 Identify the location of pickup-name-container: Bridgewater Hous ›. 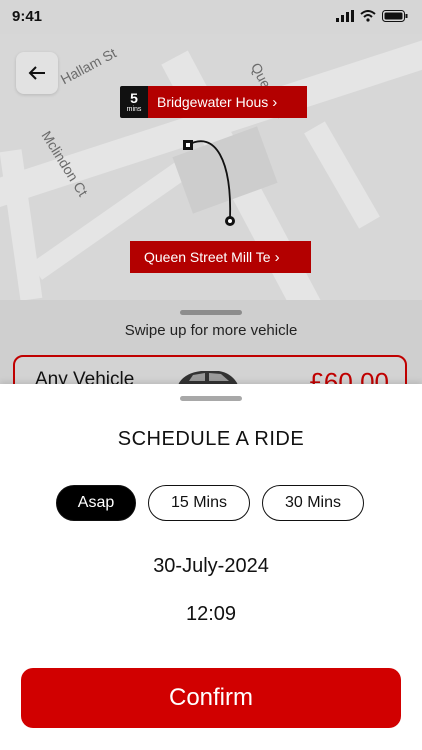
(227, 102).